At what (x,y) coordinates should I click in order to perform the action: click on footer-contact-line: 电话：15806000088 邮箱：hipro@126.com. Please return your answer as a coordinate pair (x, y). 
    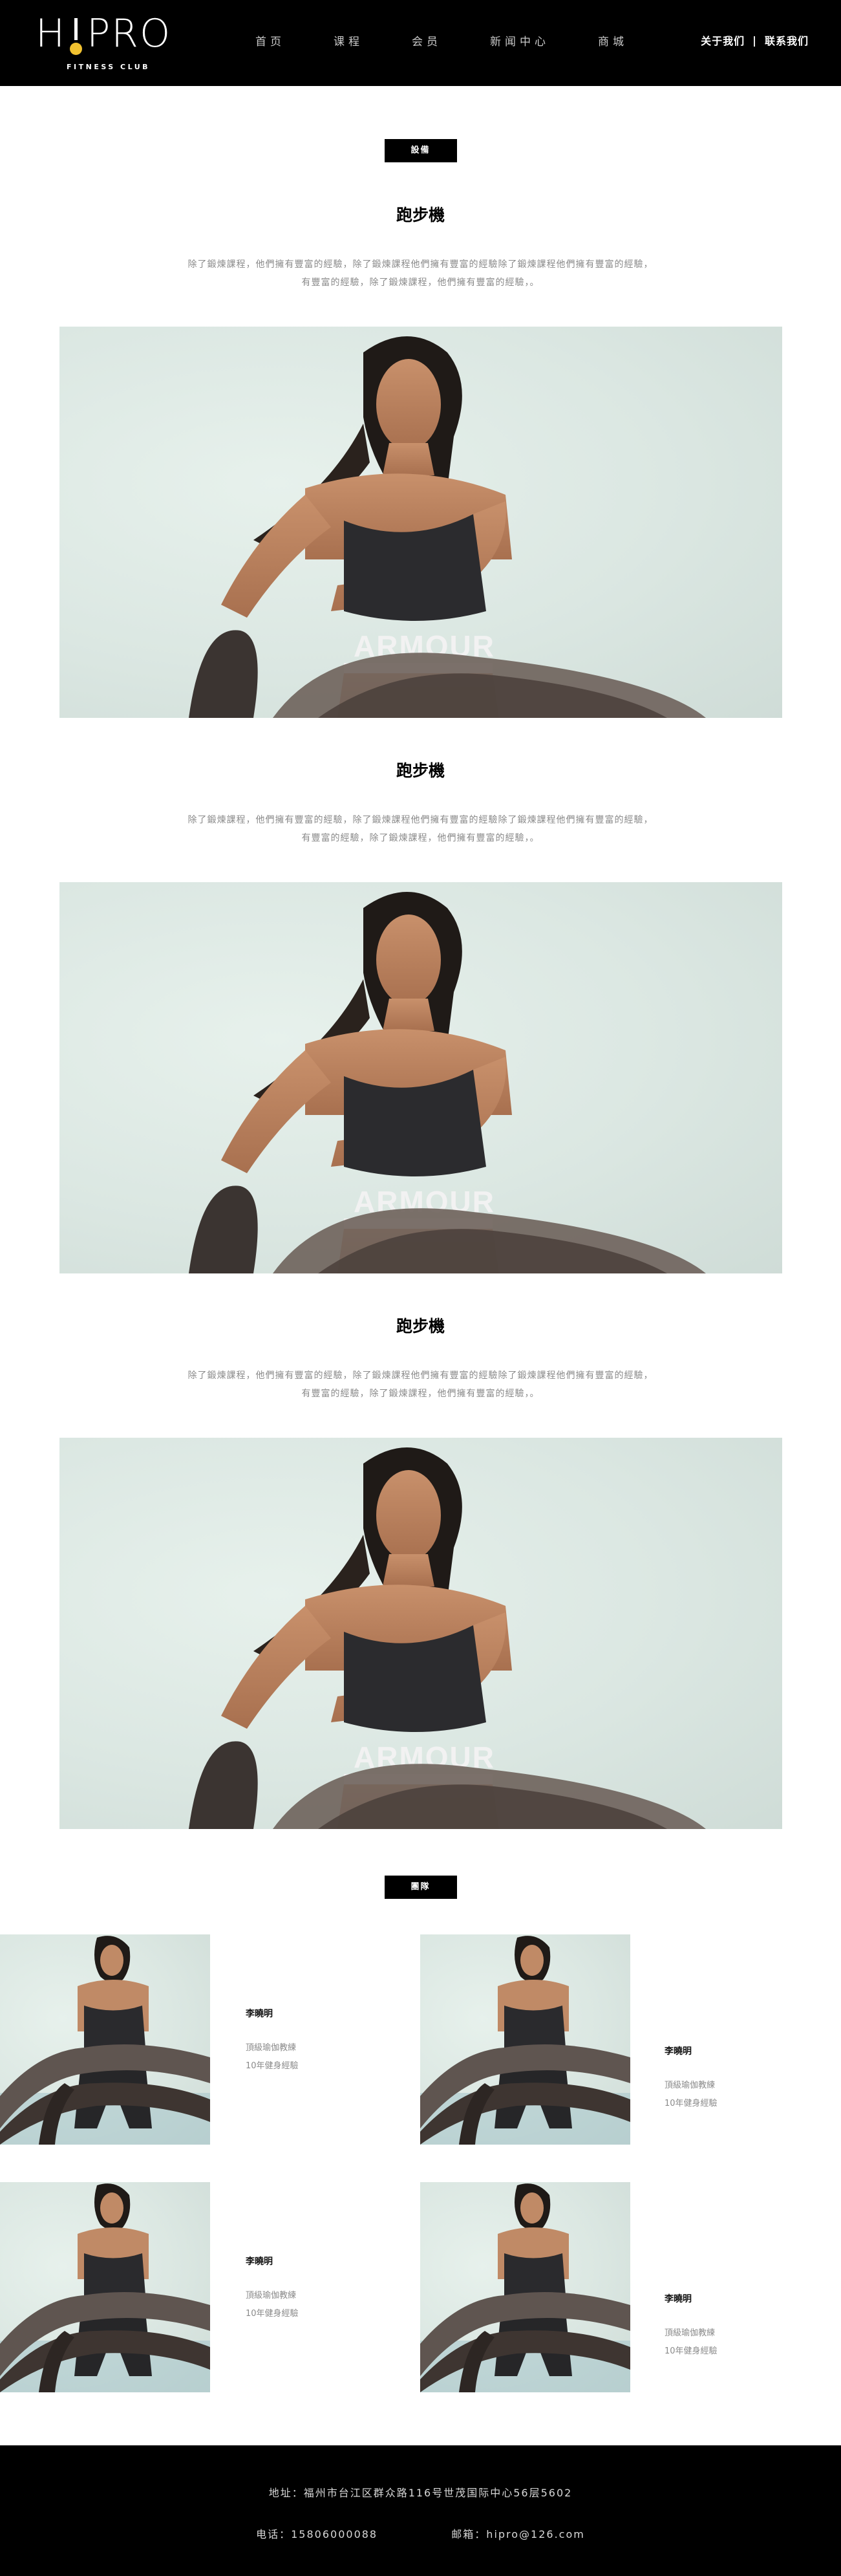
    Looking at the image, I should click on (420, 2533).